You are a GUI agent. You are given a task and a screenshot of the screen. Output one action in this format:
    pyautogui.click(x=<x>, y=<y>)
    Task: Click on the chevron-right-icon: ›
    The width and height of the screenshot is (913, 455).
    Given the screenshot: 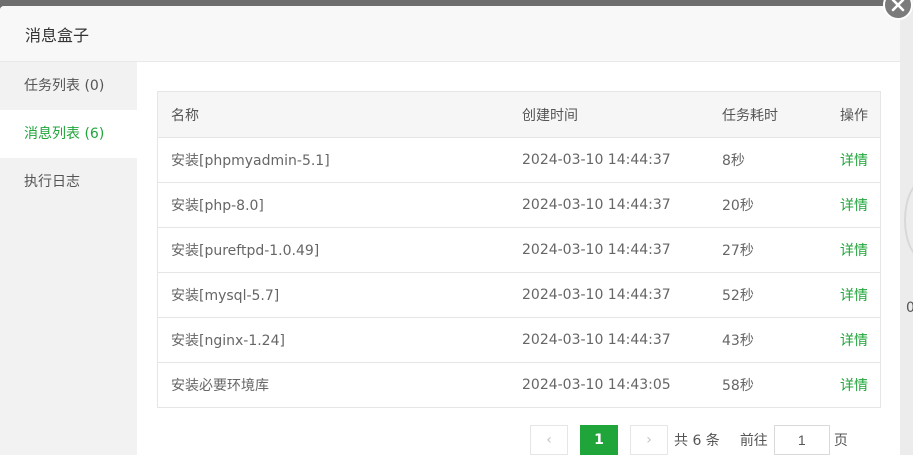 What is the action you would take?
    pyautogui.click(x=649, y=439)
    